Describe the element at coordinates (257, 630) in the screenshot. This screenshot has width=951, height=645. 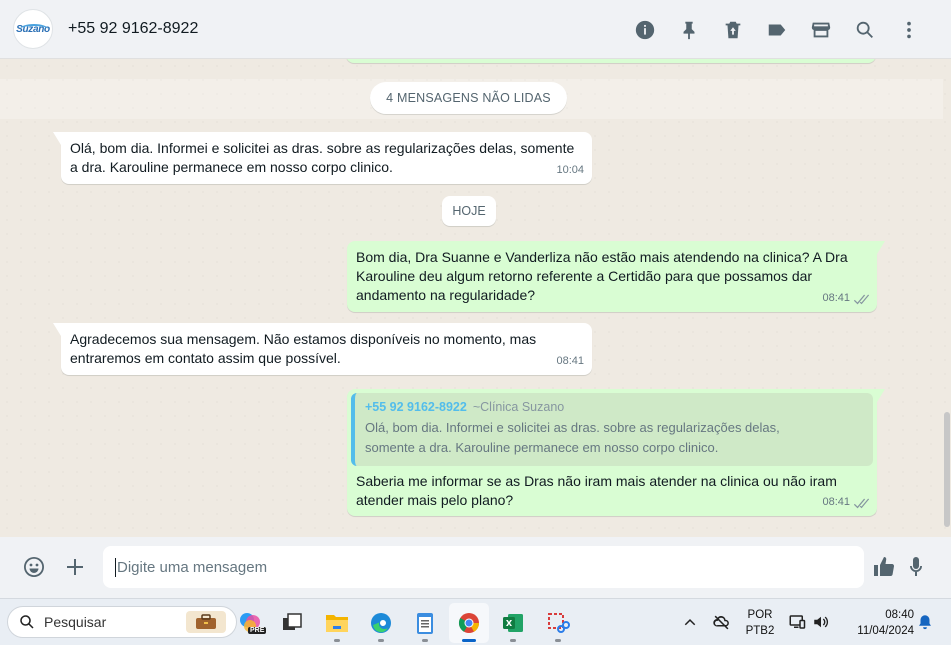
I see `copilot-badge: PRE` at that location.